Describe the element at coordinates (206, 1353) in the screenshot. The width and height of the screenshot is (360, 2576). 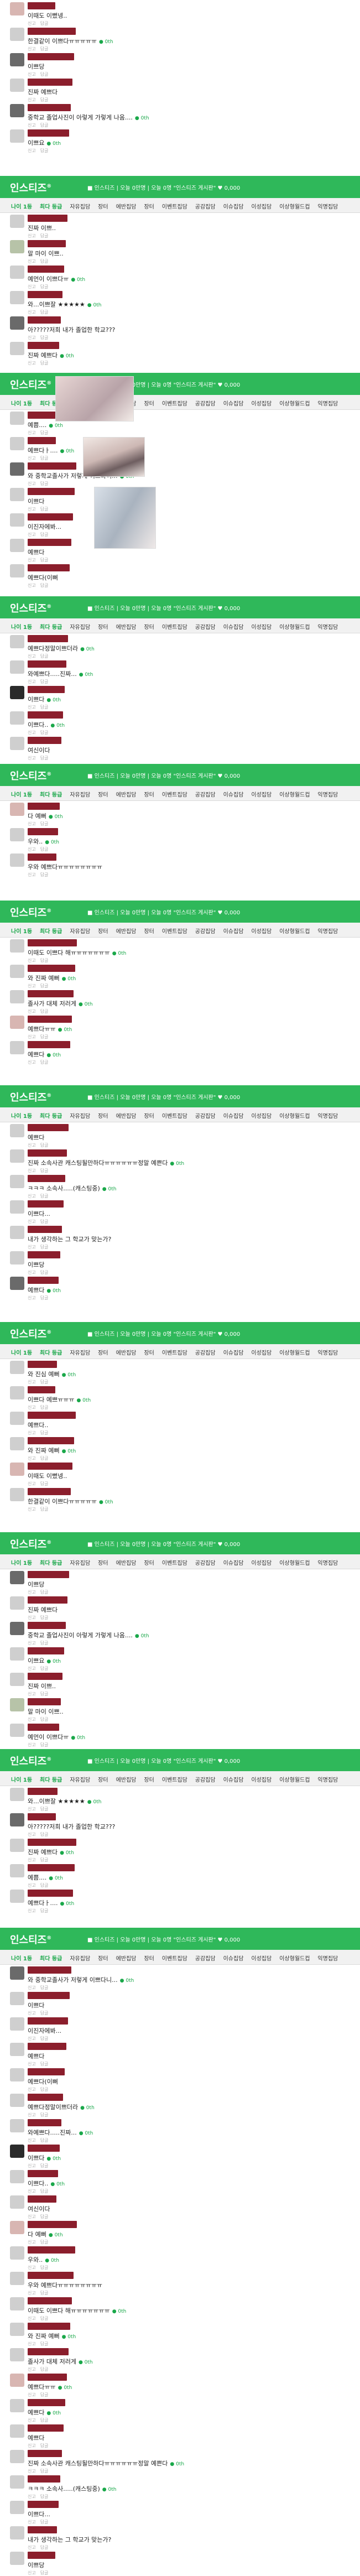
I see `nav-item: 공감집담` at that location.